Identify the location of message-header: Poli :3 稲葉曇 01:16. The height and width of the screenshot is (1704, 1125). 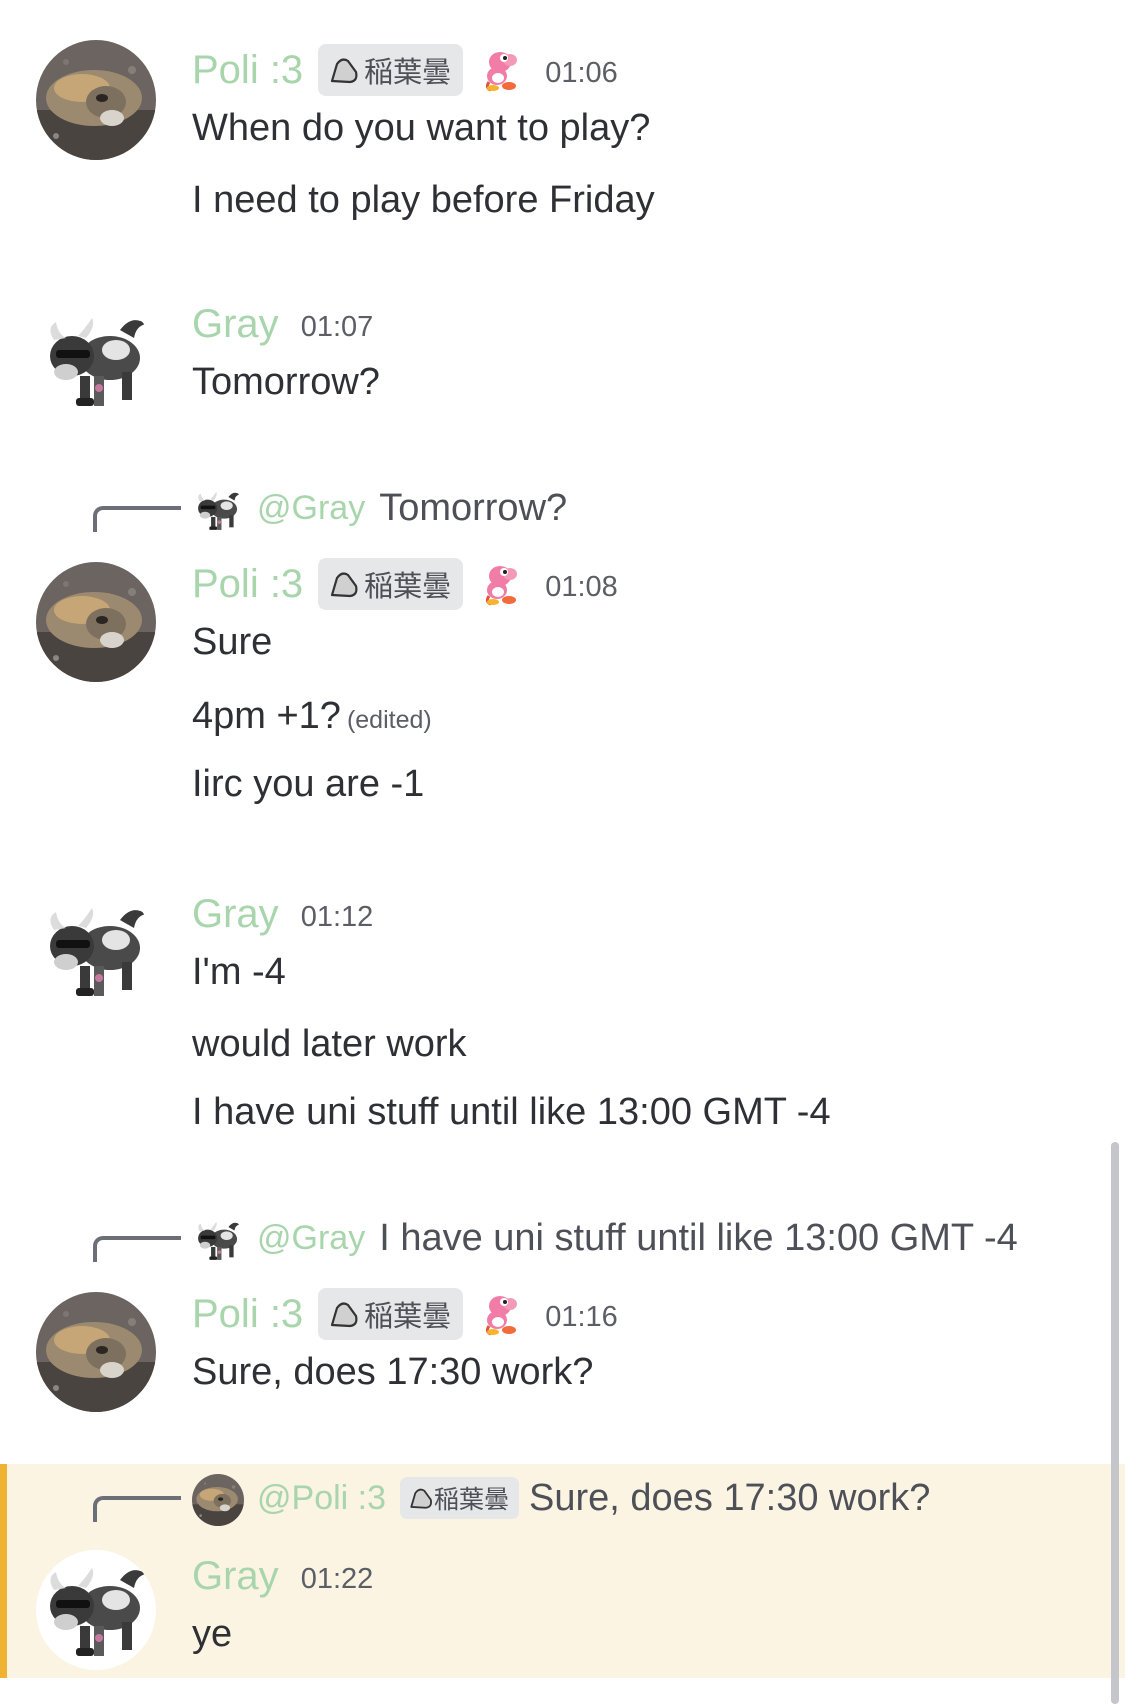
(405, 1314).